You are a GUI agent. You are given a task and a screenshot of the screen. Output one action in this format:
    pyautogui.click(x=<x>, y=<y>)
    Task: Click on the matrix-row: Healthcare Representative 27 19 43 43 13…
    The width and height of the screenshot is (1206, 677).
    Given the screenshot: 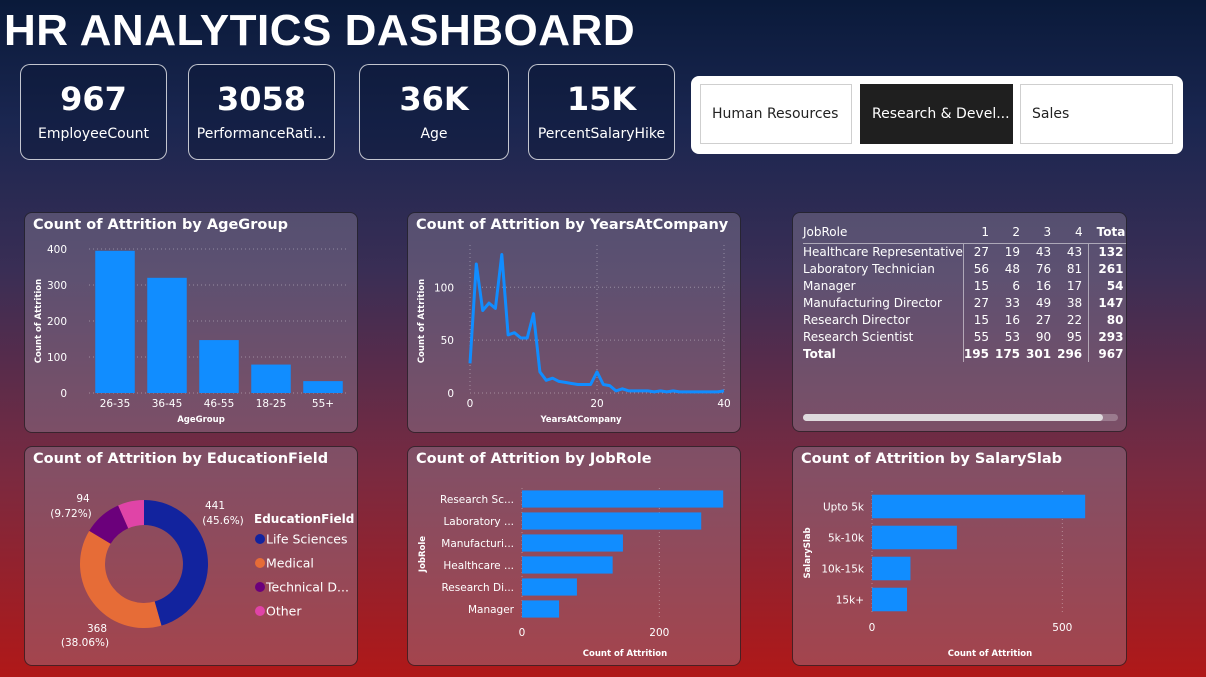 What is the action you would take?
    pyautogui.click(x=964, y=251)
    